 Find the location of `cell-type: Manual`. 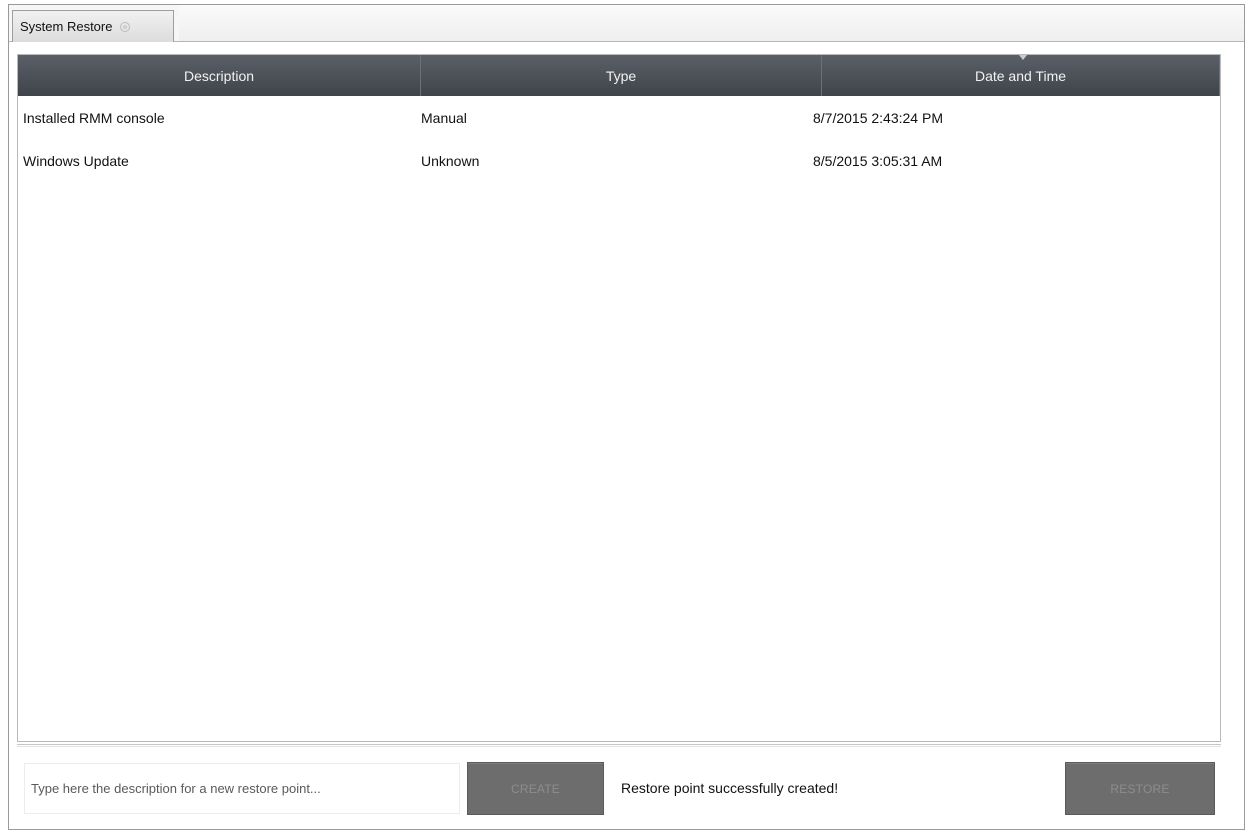

cell-type: Manual is located at coordinates (444, 117).